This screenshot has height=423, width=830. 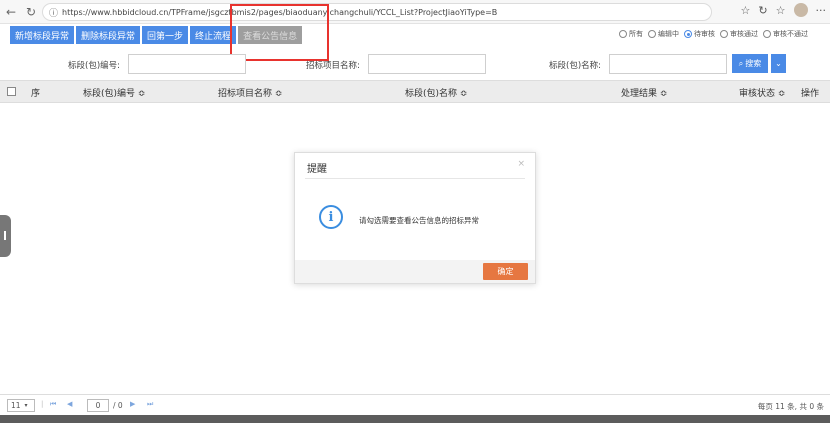 I want to click on browser-right-icons: ☆ ↻ ☆ ···, so click(x=783, y=10).